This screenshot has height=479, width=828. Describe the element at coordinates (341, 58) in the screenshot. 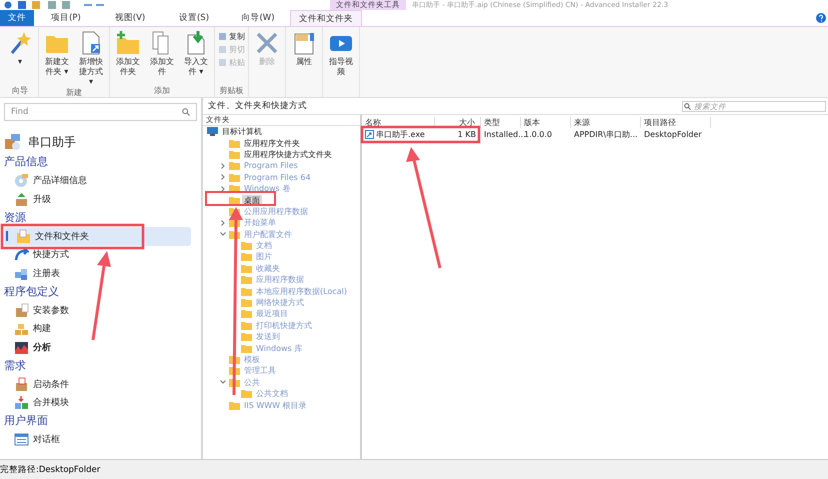

I see `ribbon-button: 指导视频` at that location.